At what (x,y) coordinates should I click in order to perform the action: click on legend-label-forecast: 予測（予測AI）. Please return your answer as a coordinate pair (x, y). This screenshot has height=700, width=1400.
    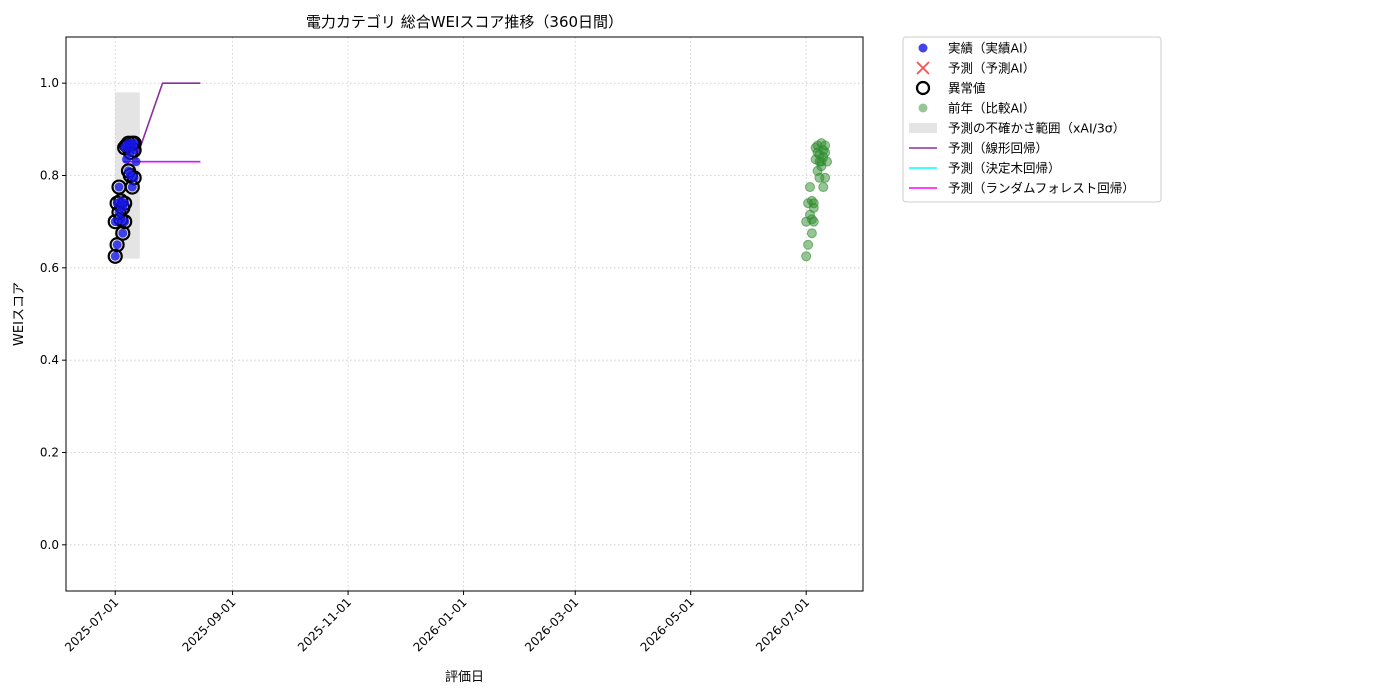
    Looking at the image, I should click on (991, 68).